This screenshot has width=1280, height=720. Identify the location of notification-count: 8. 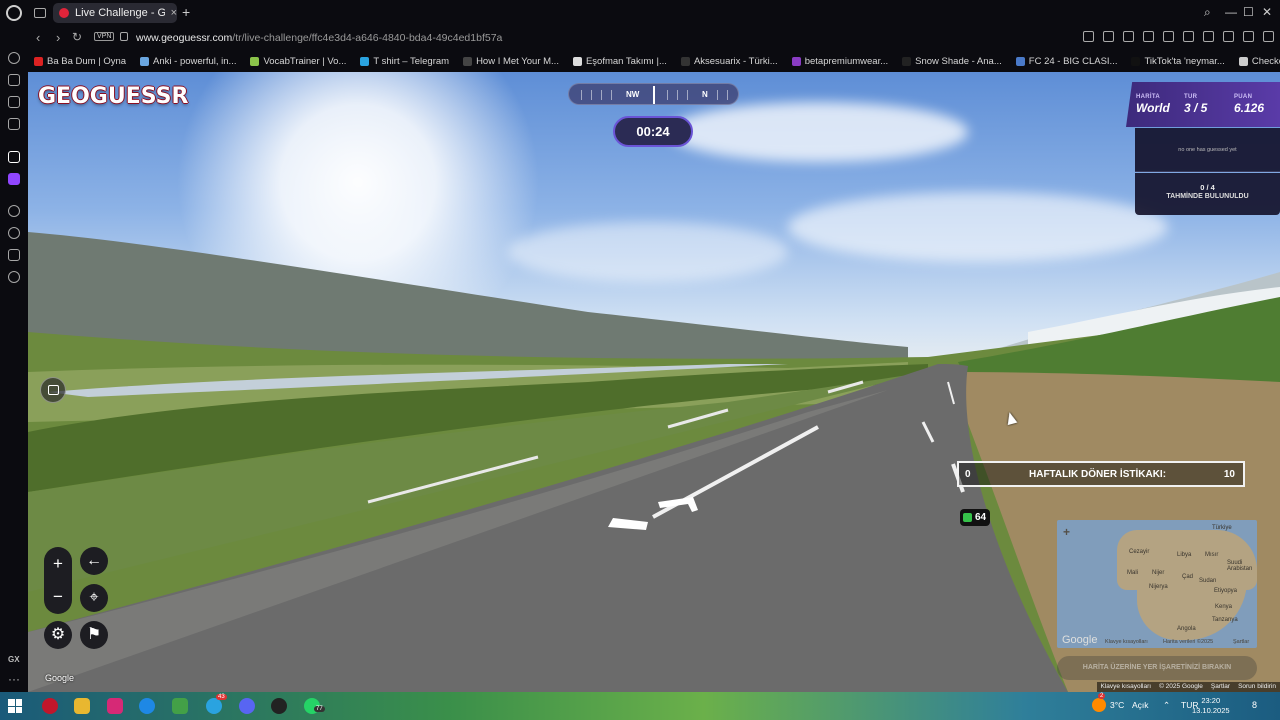
(1254, 705).